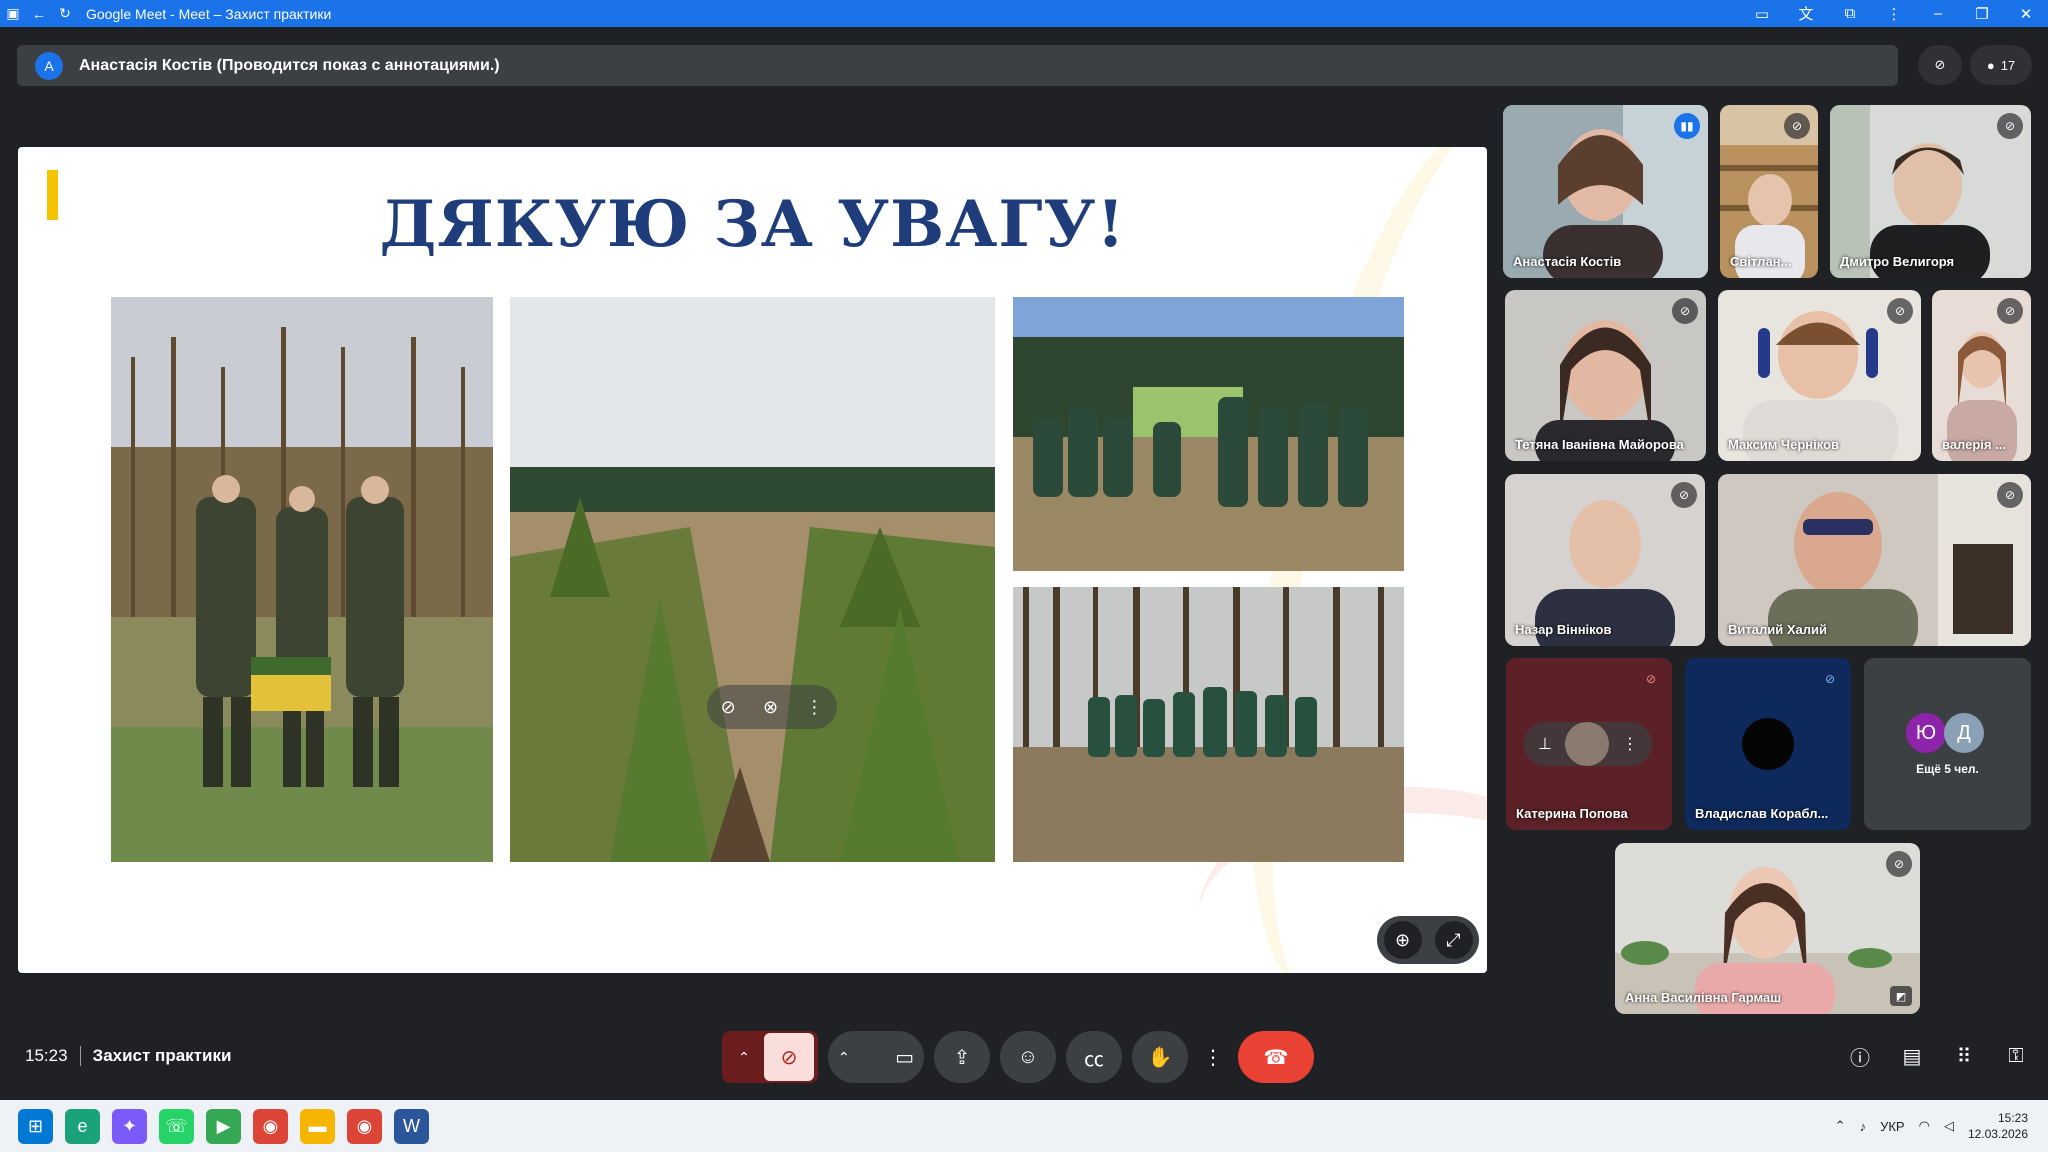 The image size is (2048, 1152). Describe the element at coordinates (65, 13) in the screenshot. I see `reload-icon: ↻` at that location.